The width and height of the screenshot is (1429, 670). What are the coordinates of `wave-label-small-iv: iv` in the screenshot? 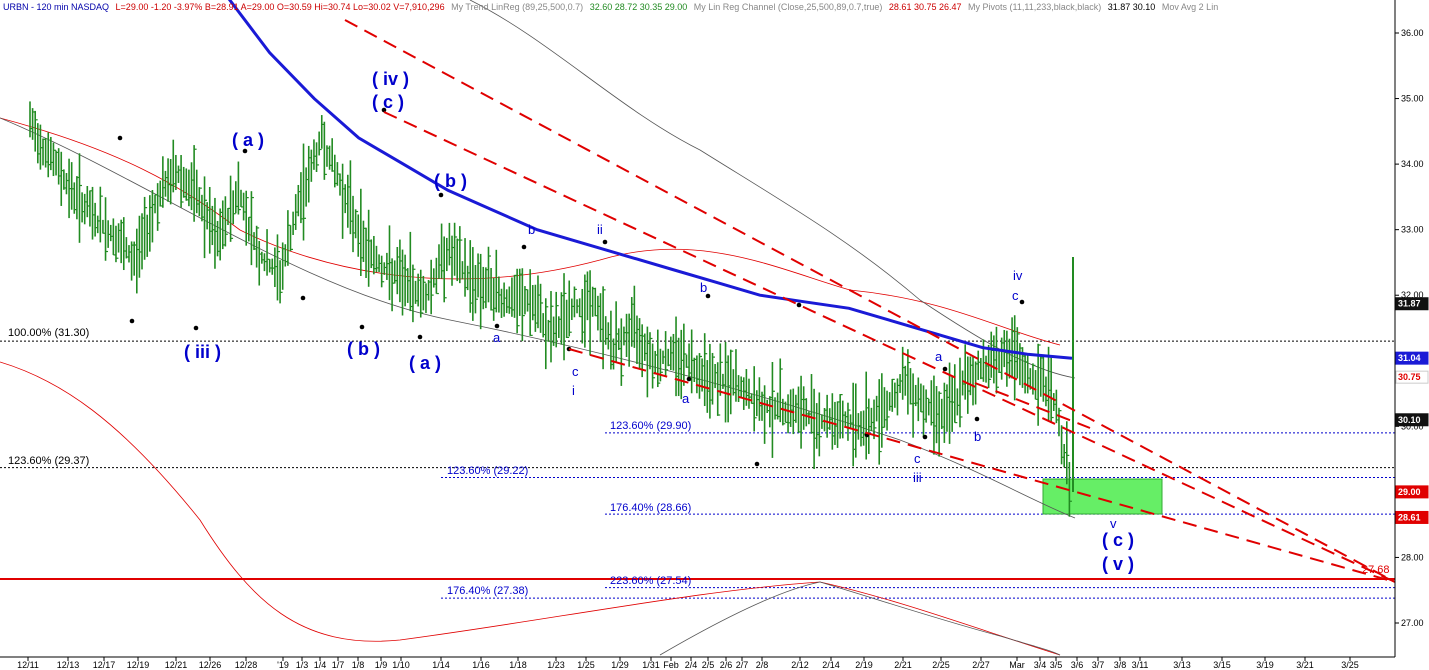 It's located at (1018, 275).